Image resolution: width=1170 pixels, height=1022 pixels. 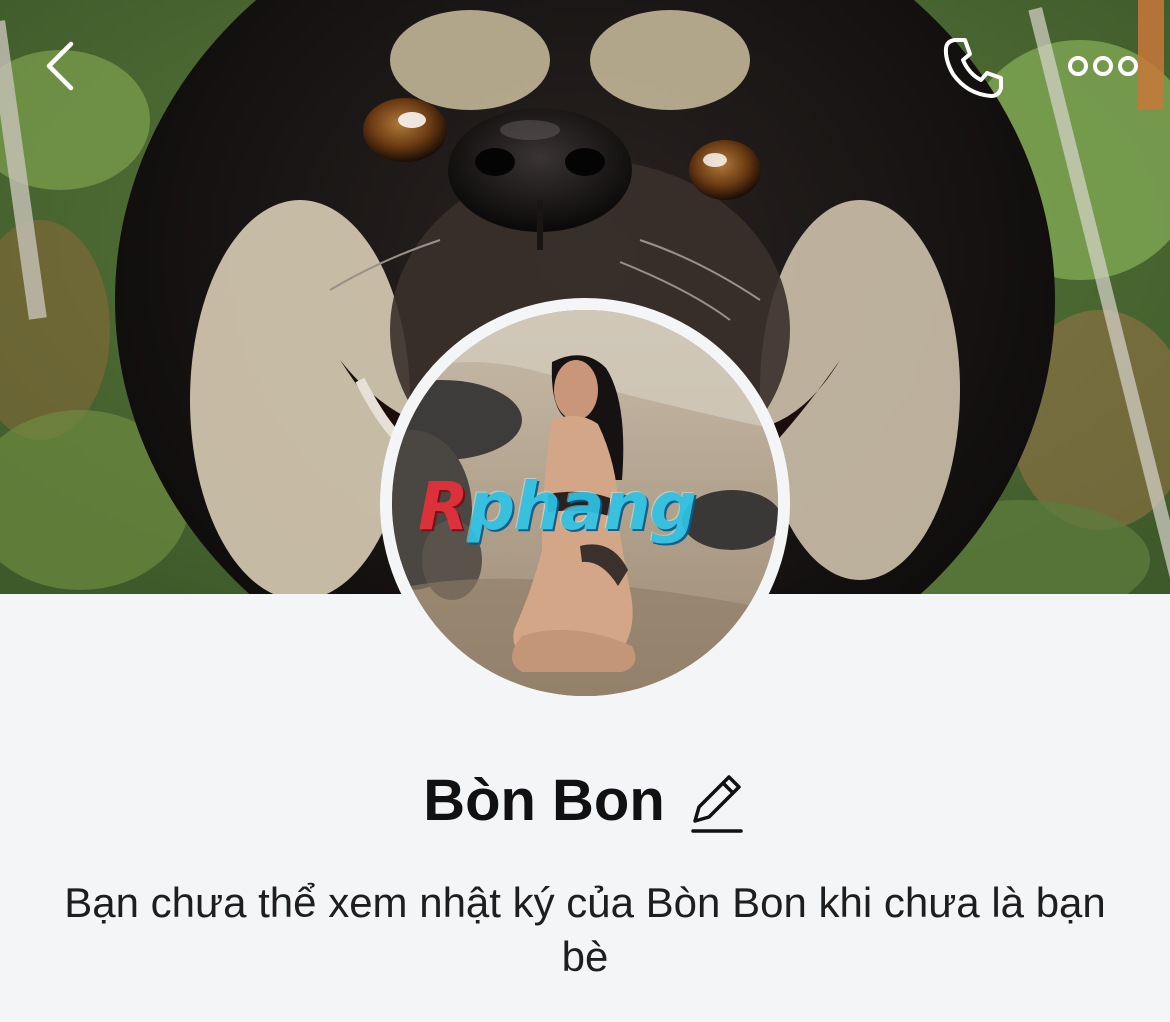 What do you see at coordinates (443, 506) in the screenshot?
I see `avatar-watermark-text: R` at bounding box center [443, 506].